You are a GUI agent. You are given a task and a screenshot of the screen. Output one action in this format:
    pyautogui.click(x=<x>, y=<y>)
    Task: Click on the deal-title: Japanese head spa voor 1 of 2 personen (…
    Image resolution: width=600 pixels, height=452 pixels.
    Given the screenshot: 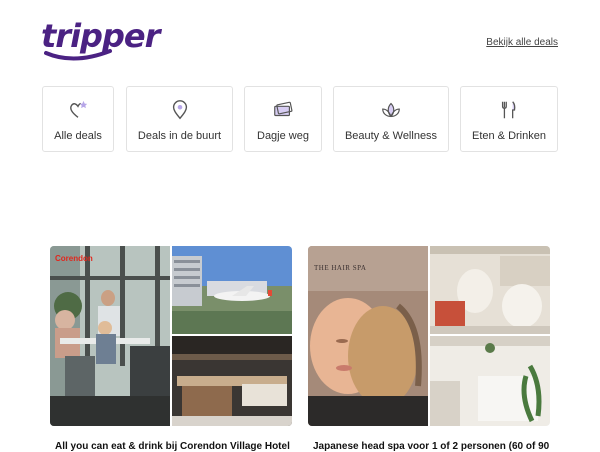 What is the action you would take?
    pyautogui.click(x=433, y=446)
    